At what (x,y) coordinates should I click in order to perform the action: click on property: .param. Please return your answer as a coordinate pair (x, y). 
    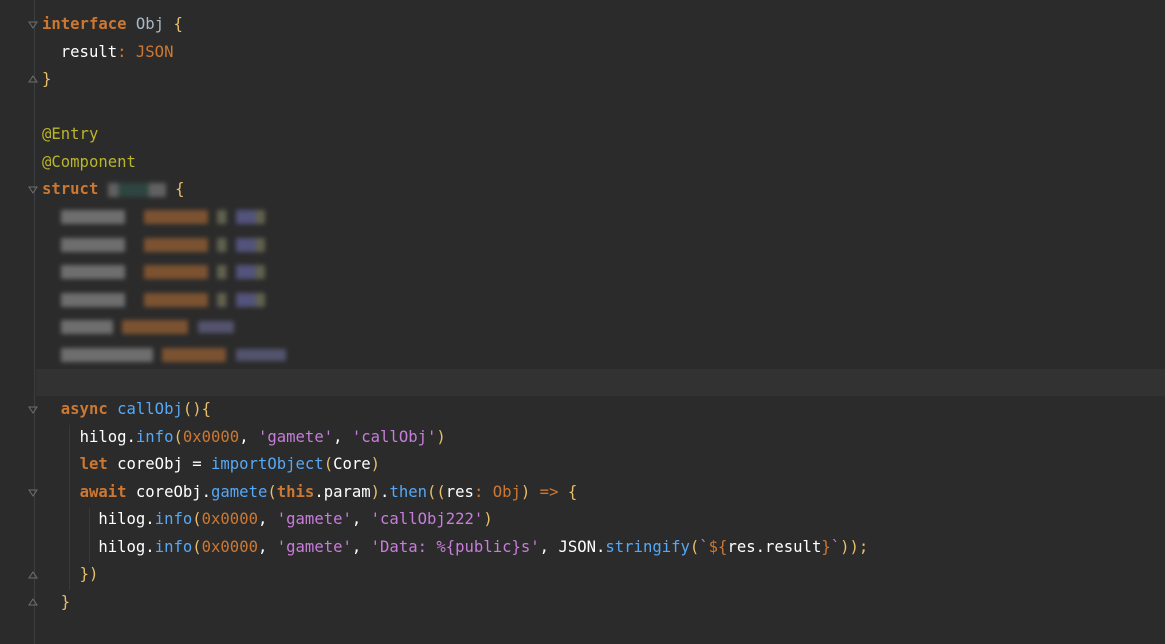
    Looking at the image, I should click on (342, 491).